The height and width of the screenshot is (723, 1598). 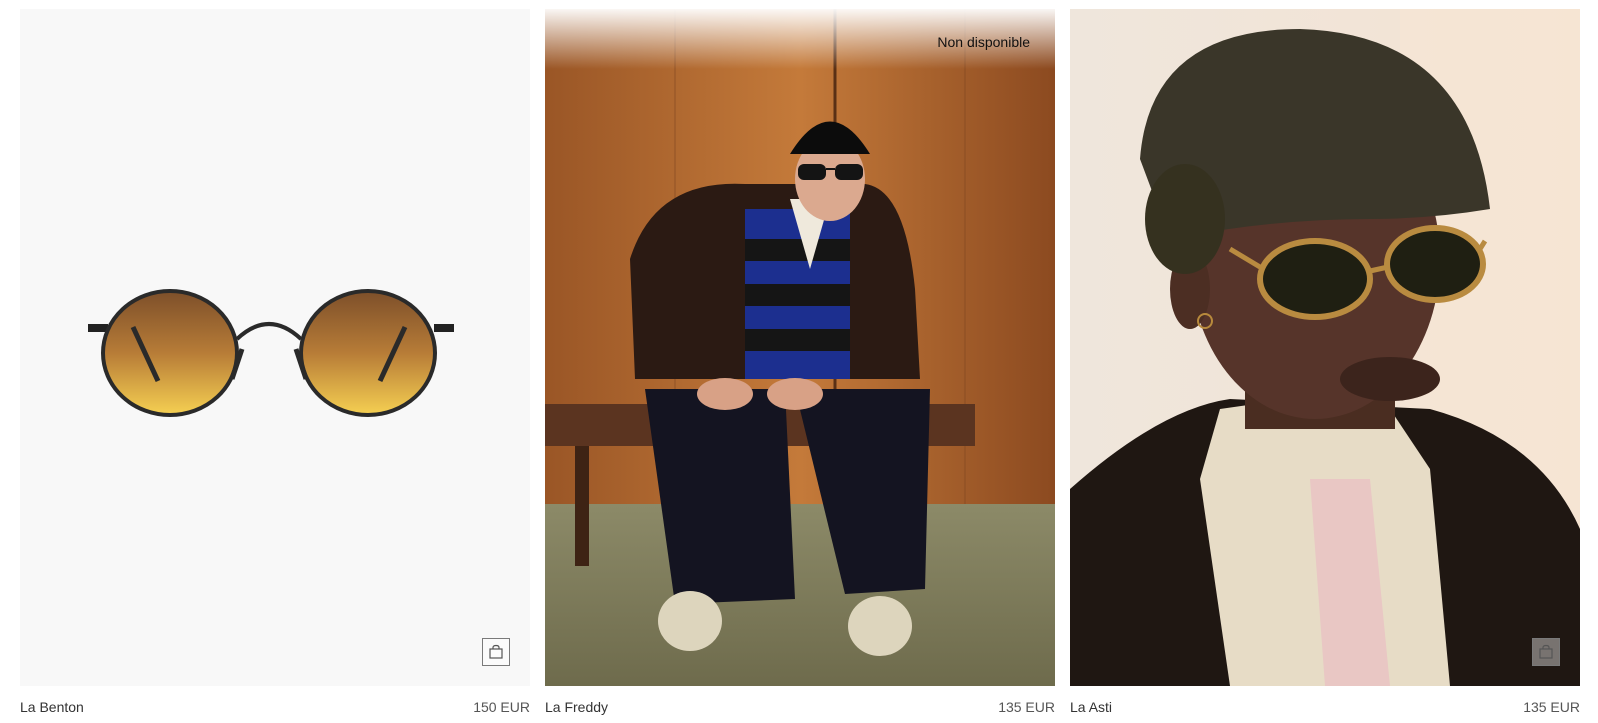 What do you see at coordinates (52, 707) in the screenshot?
I see `product-name: La Benton` at bounding box center [52, 707].